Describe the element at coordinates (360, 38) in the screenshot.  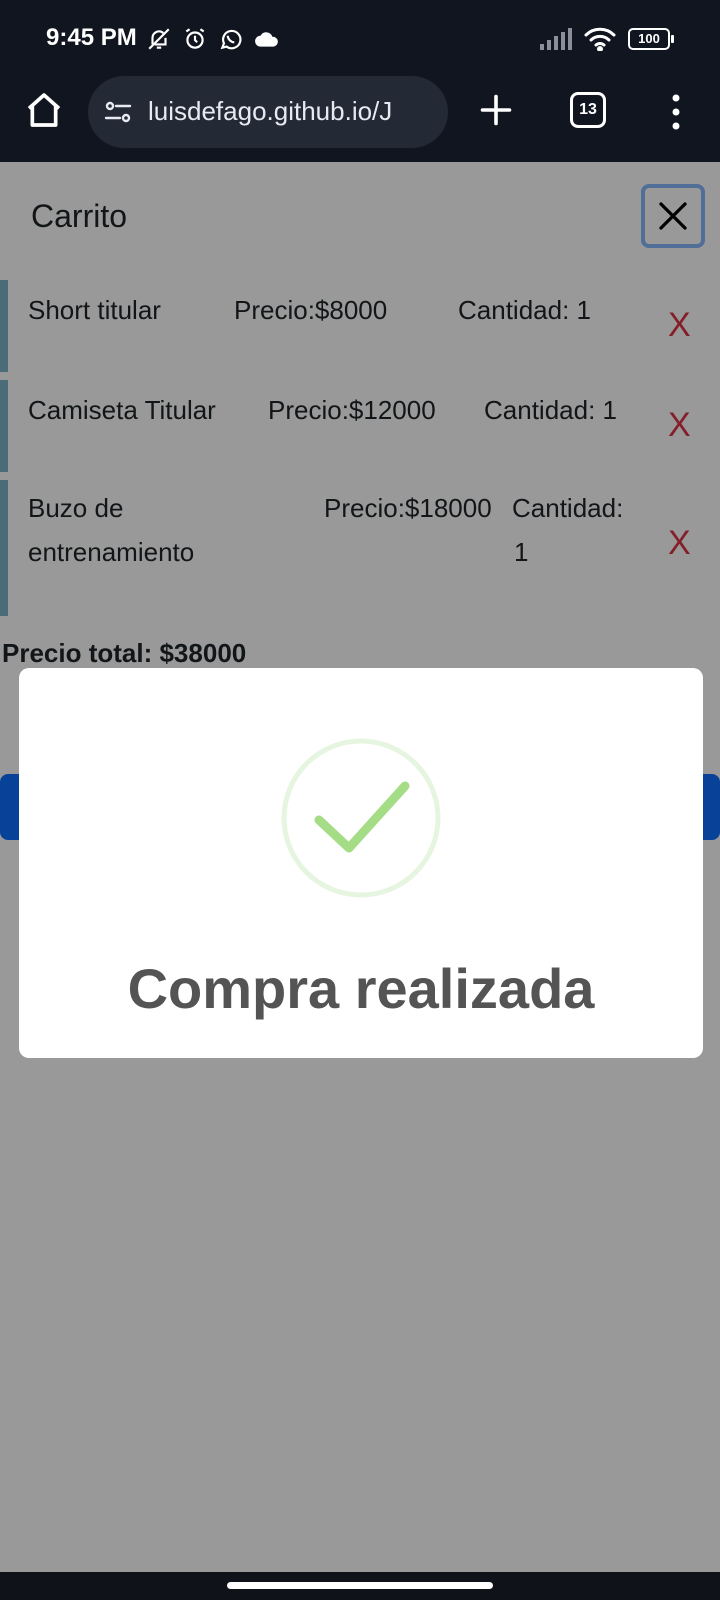
I see `status-bar: 9:45 PM 100` at that location.